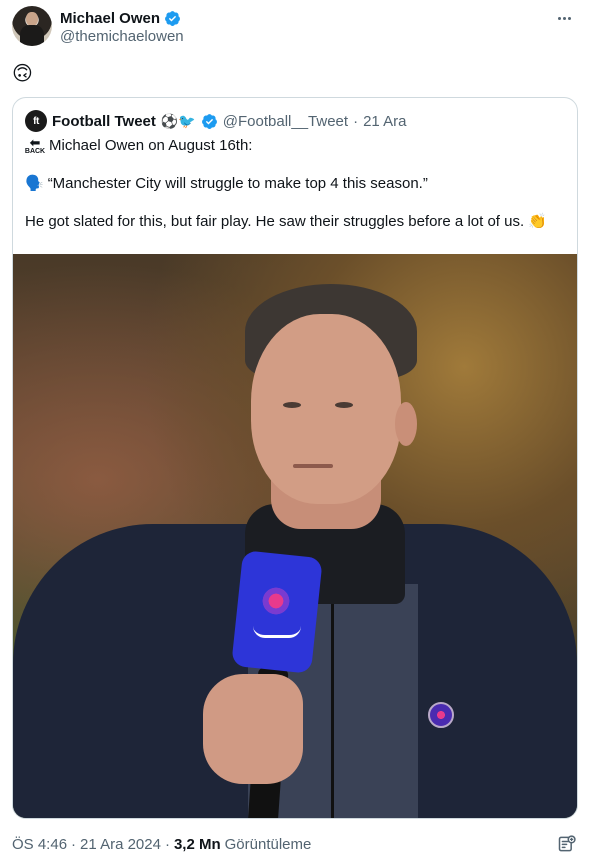 This screenshot has width=591, height=861. Describe the element at coordinates (268, 844) in the screenshot. I see `views-label: Görüntüleme` at that location.